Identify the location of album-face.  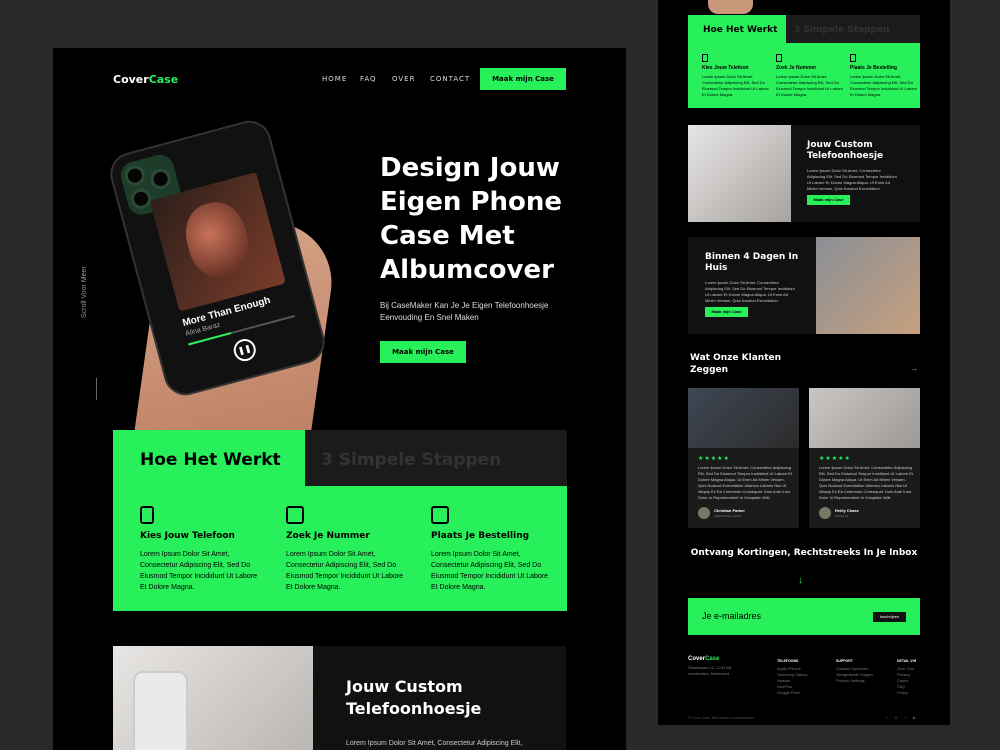
(217, 239).